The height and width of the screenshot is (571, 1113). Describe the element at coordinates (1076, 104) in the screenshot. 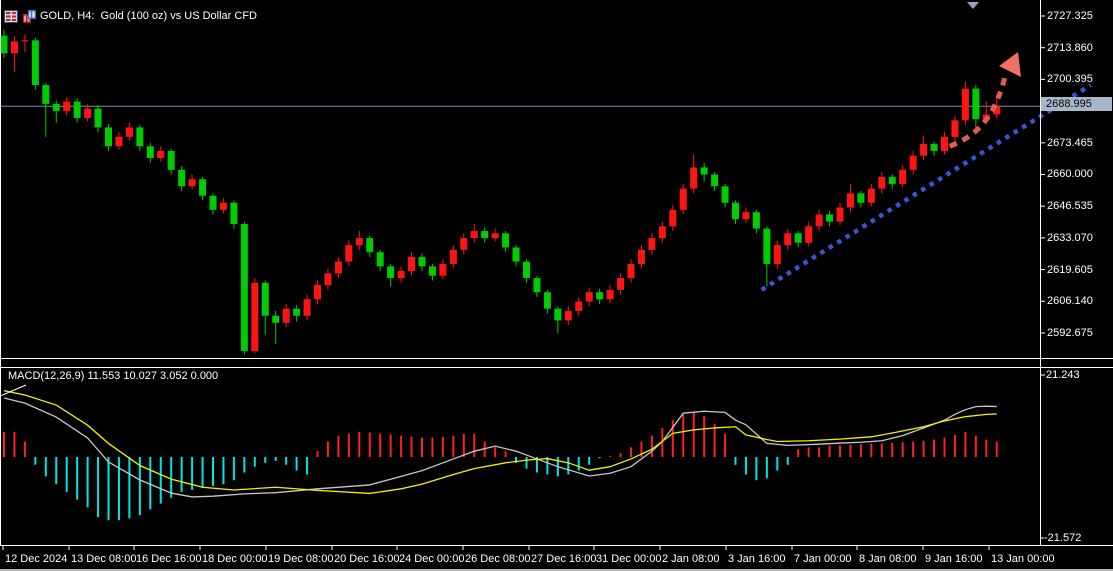

I see `current-price-badge: 2688.995` at that location.